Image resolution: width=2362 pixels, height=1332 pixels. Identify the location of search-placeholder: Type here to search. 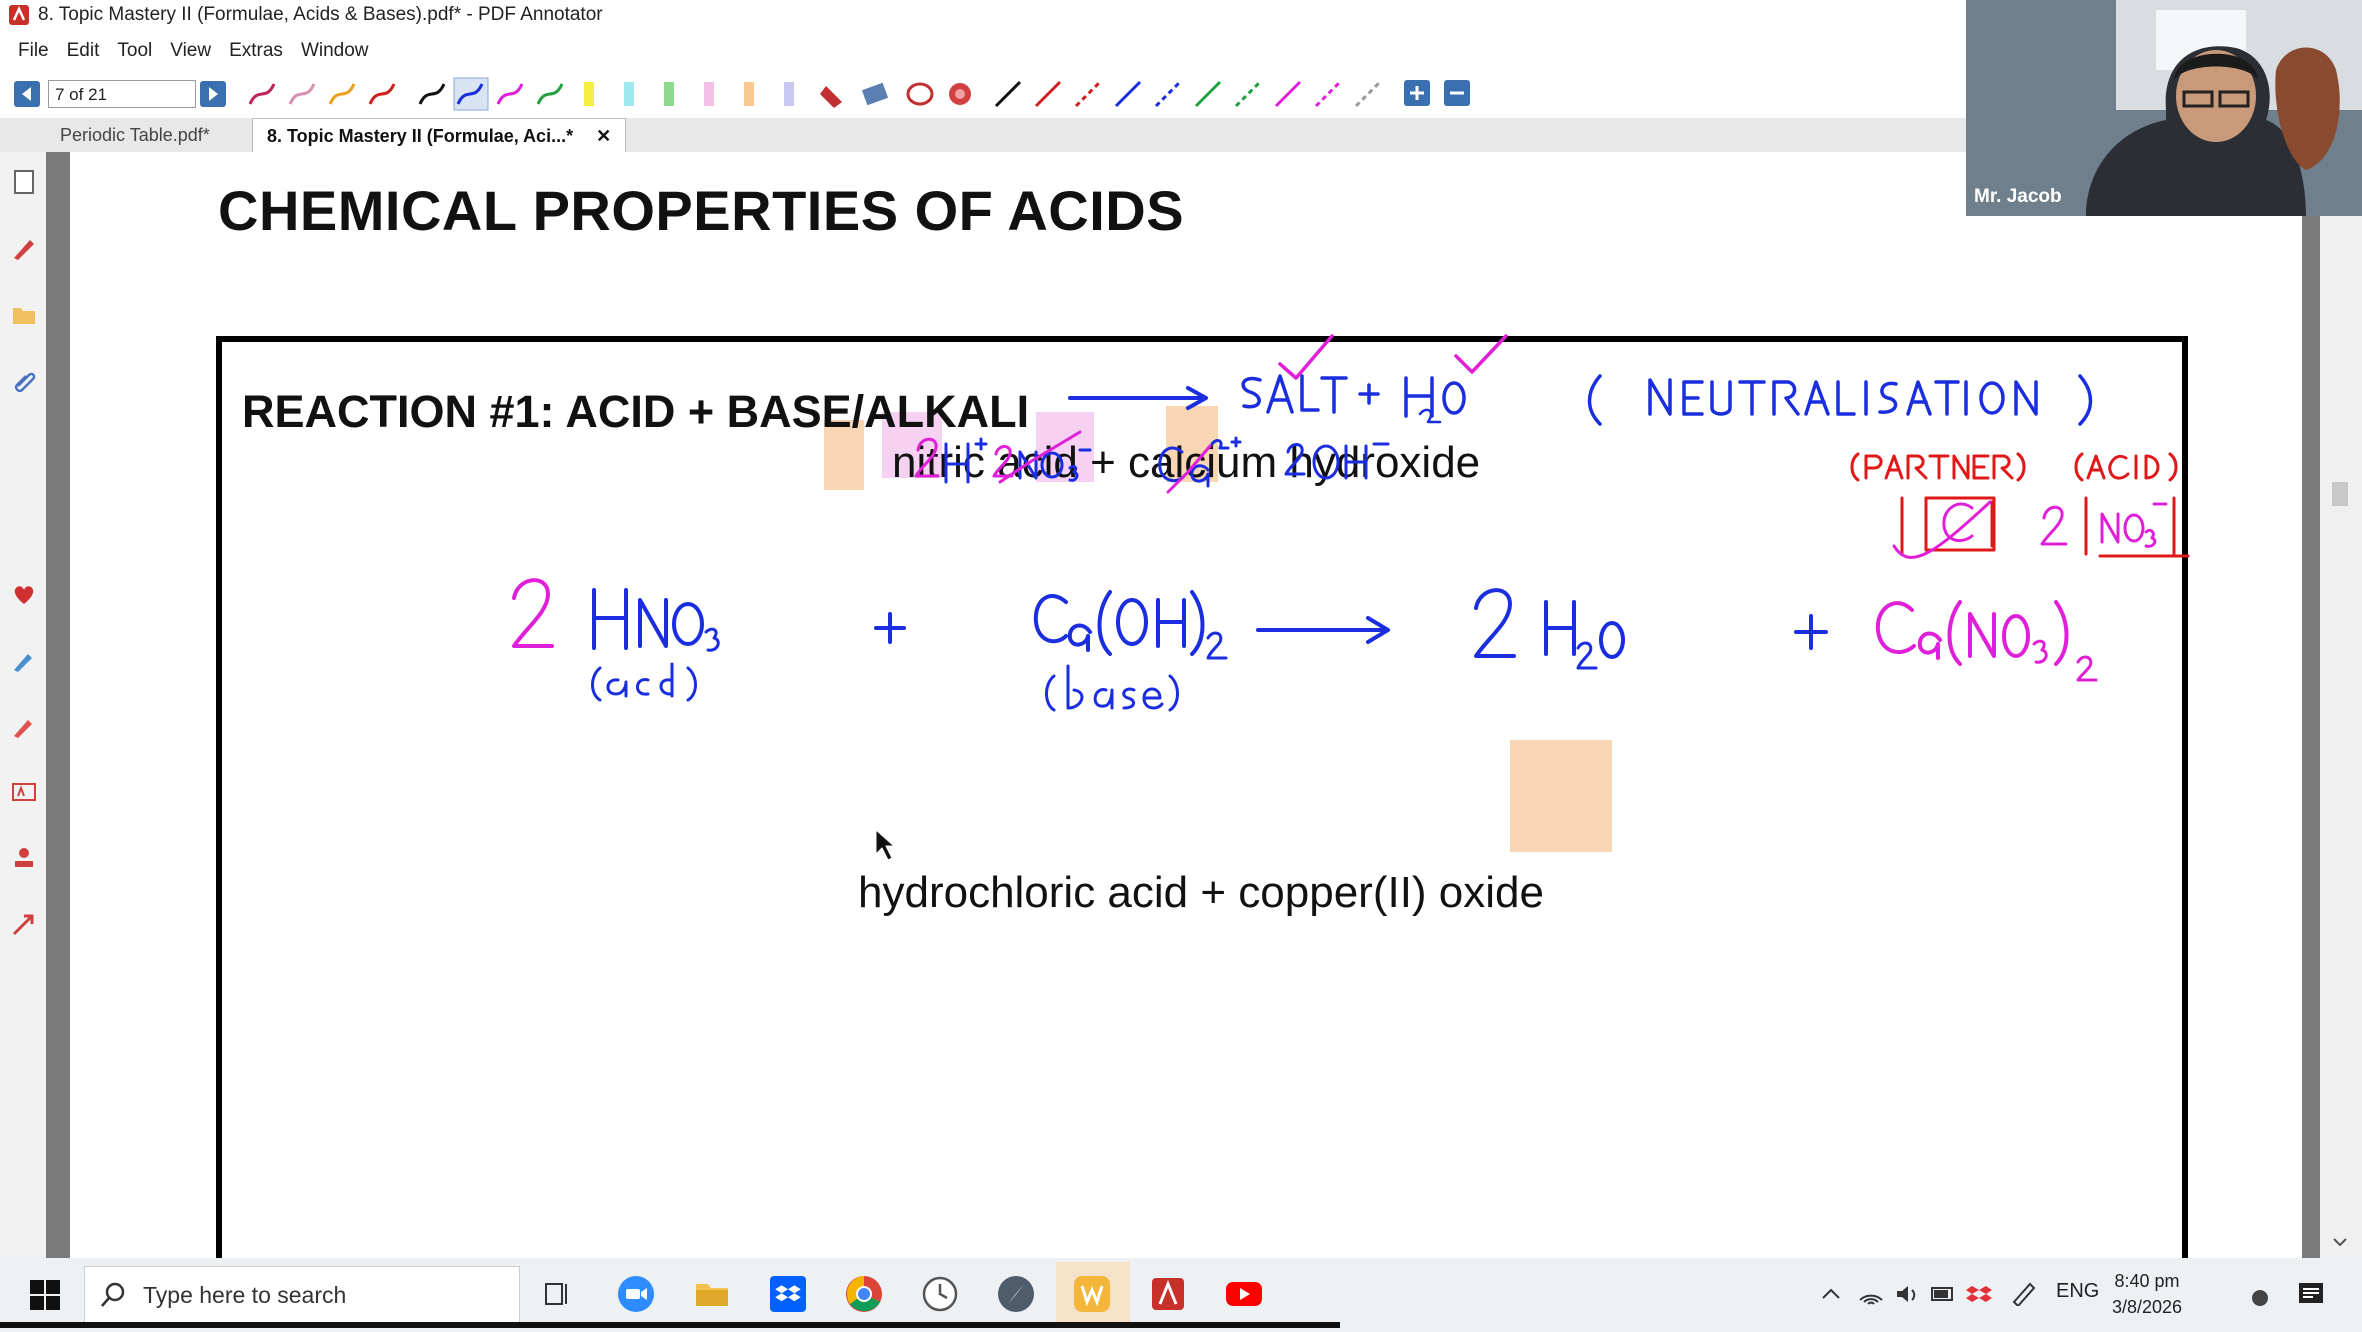
(245, 1294).